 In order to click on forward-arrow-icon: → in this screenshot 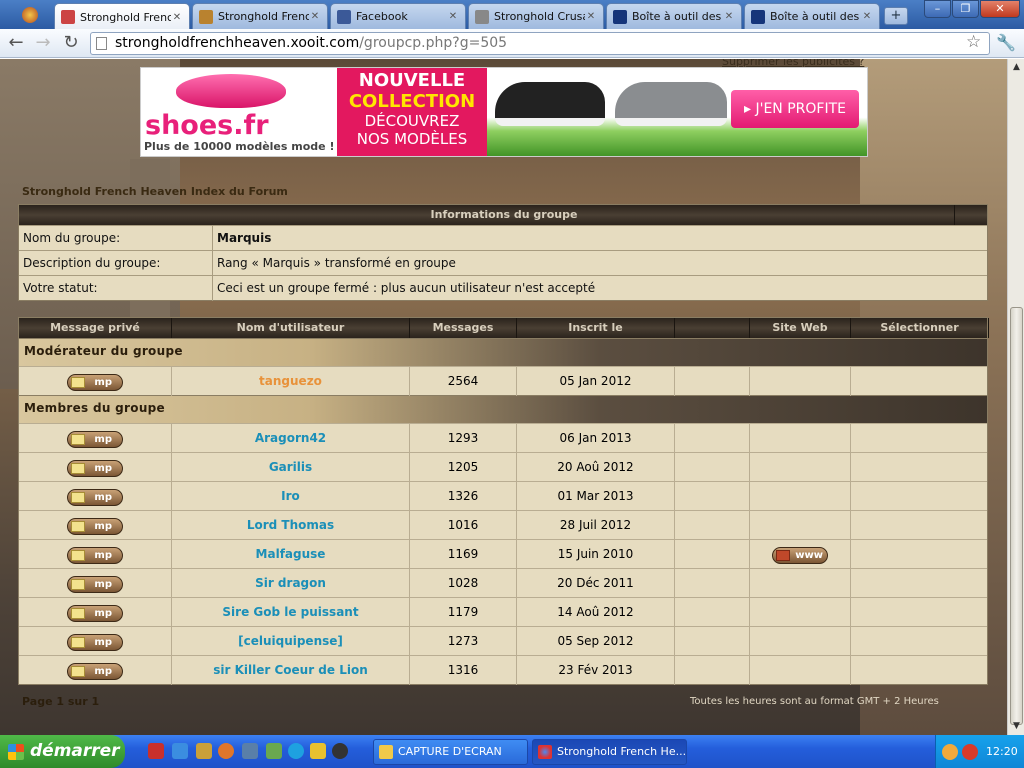, I will do `click(43, 44)`.